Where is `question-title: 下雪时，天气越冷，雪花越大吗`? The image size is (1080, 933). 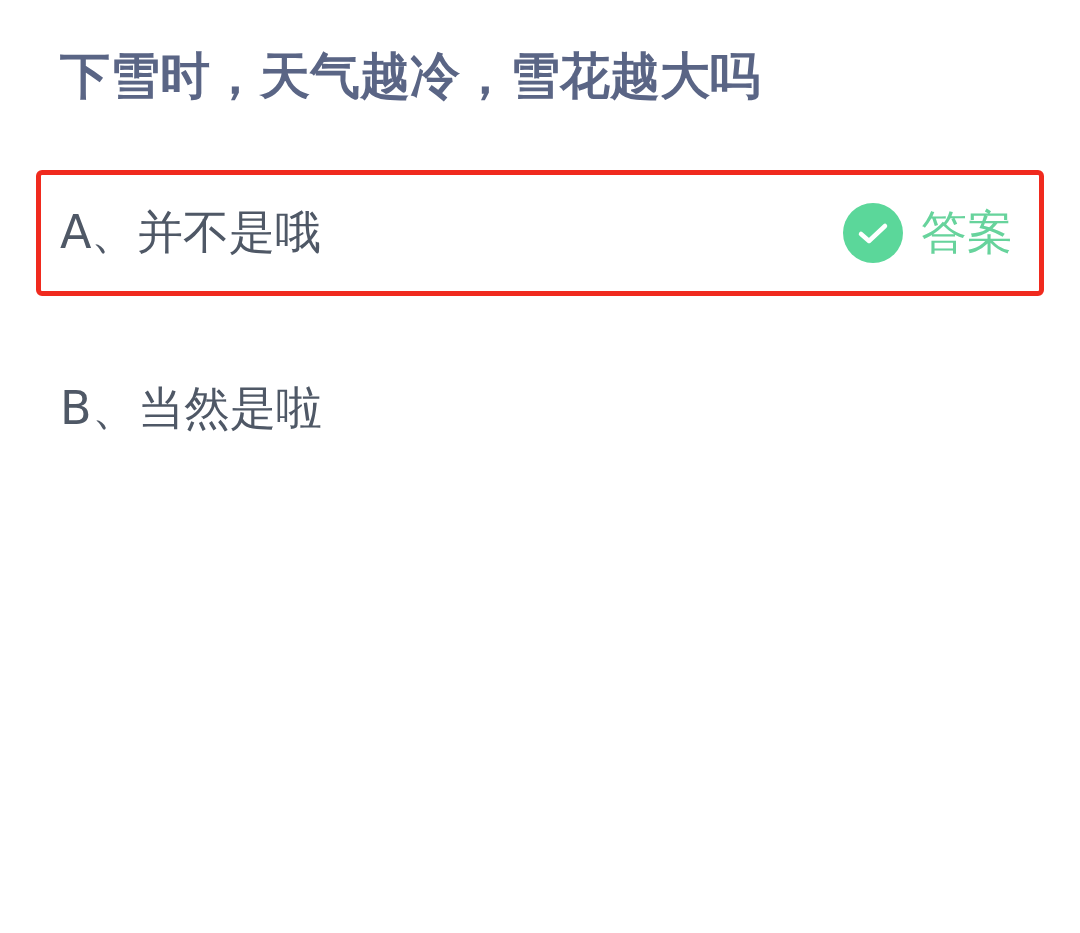
question-title: 下雪时，天气越冷，雪花越大吗 is located at coordinates (410, 76).